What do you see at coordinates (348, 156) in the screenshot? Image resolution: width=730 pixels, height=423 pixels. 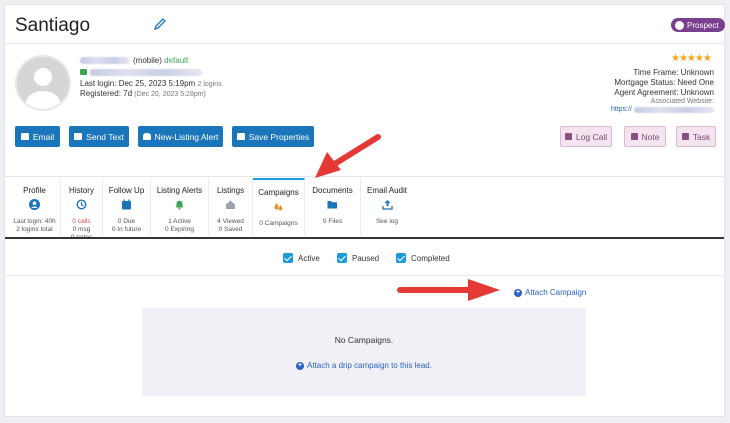 I see `arrow-to-campaigns-icon` at bounding box center [348, 156].